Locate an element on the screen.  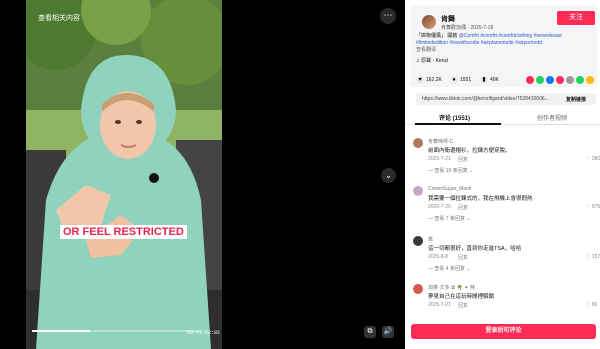
view-replies-text: 查看 19 条回复 is located at coordinates (451, 171).